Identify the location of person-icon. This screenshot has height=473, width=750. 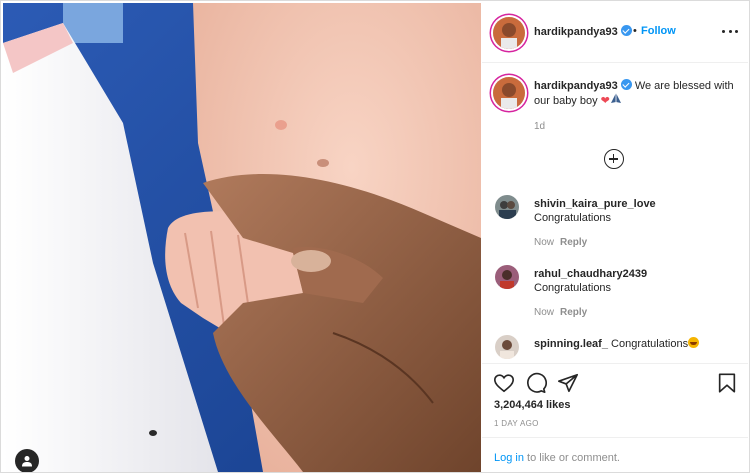
(27, 461).